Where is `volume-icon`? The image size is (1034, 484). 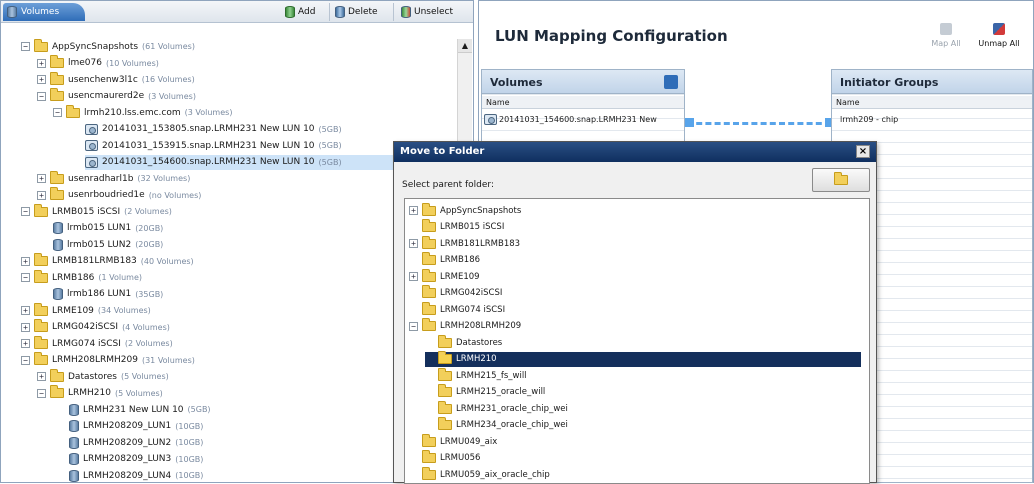
volume-icon is located at coordinates (58, 244).